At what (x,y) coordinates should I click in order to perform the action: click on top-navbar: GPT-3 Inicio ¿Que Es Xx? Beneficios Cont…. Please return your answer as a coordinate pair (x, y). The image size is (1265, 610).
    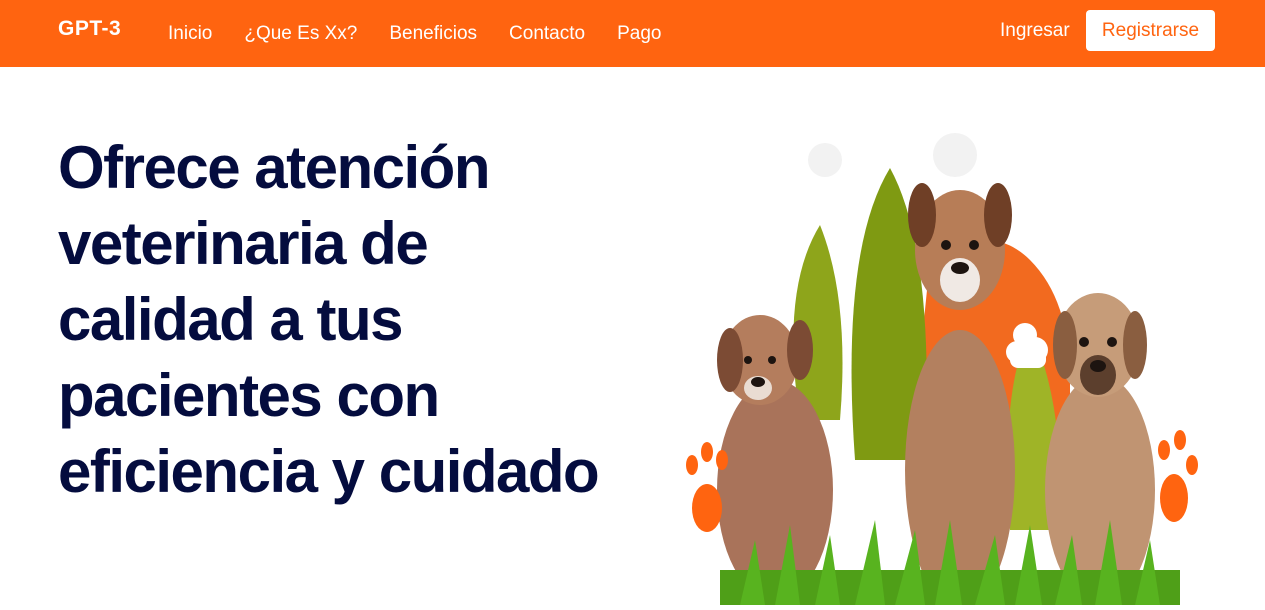
    Looking at the image, I should click on (632, 33).